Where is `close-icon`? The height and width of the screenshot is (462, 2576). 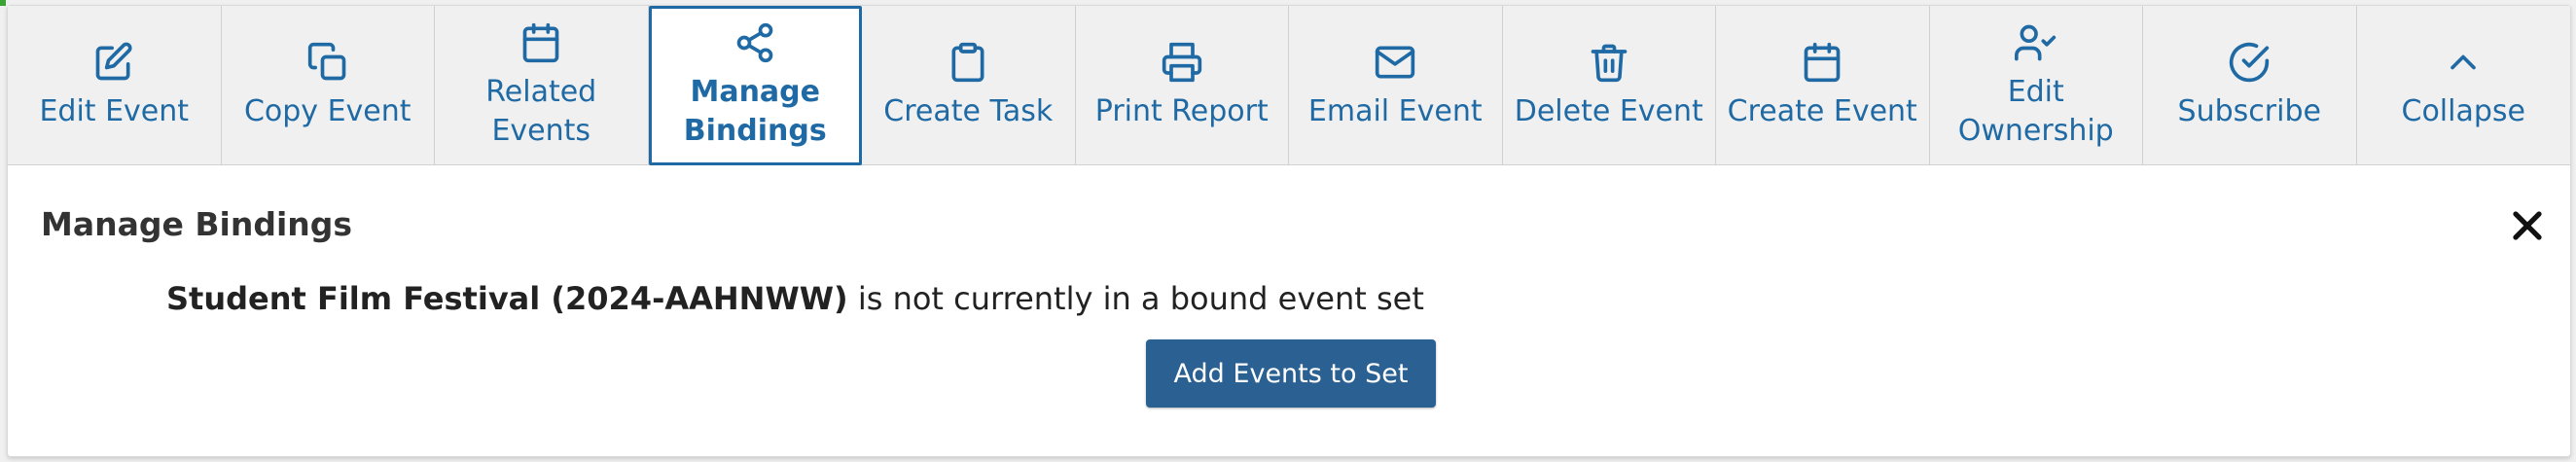 close-icon is located at coordinates (2527, 226).